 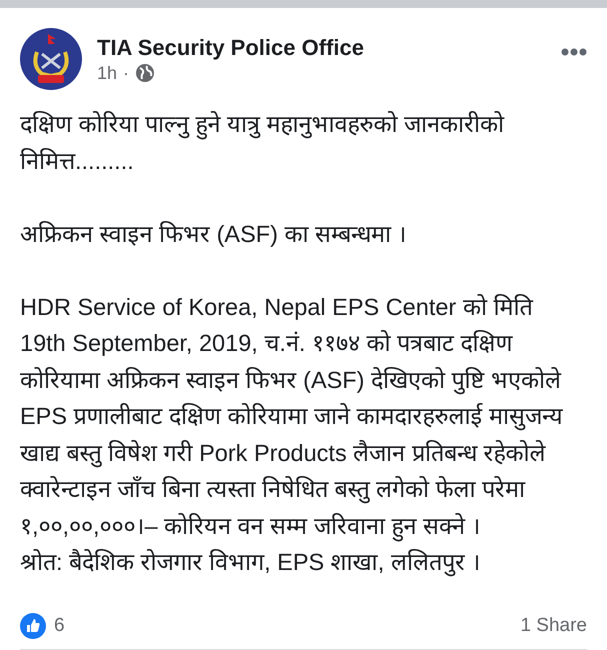 What do you see at coordinates (553, 626) in the screenshot?
I see `share-count: 1 Share` at bounding box center [553, 626].